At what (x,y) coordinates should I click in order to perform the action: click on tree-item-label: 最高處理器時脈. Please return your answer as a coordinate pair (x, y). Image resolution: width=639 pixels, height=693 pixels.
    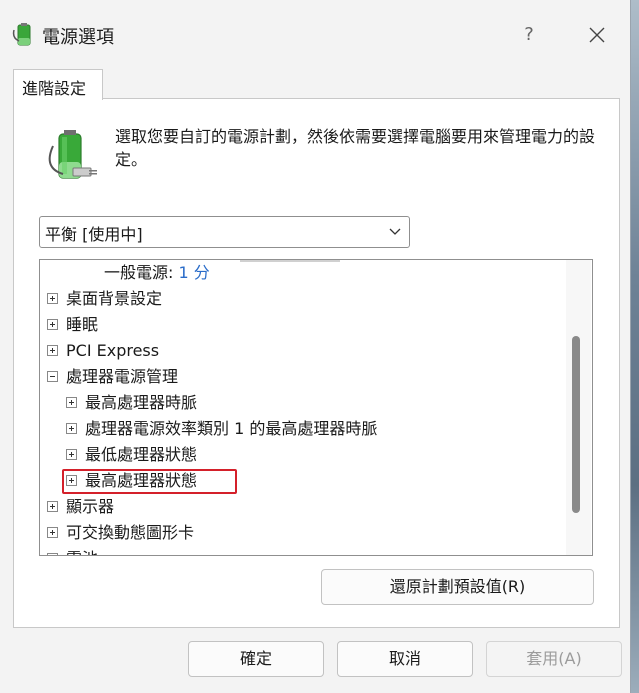
    Looking at the image, I should click on (141, 402).